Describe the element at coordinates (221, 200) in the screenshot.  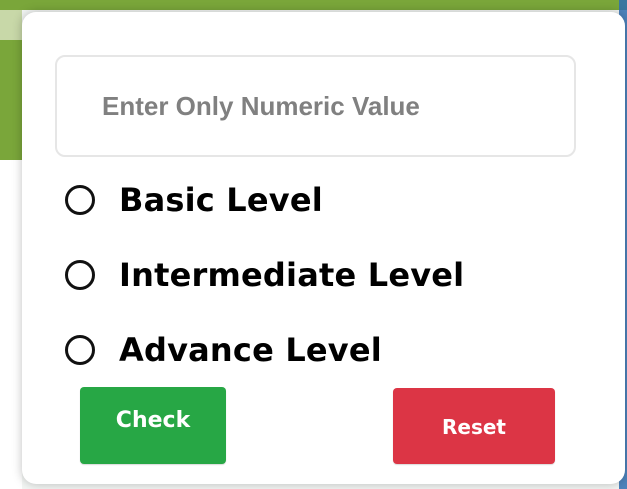
I see `radio-label: Basic Level` at that location.